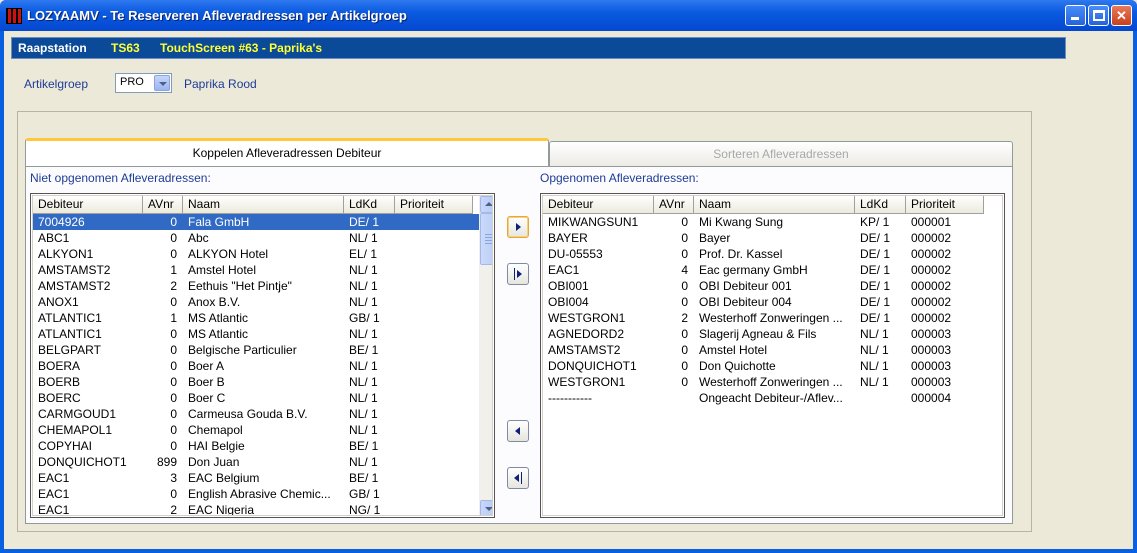  What do you see at coordinates (486, 507) in the screenshot?
I see `scroll-down-icon` at bounding box center [486, 507].